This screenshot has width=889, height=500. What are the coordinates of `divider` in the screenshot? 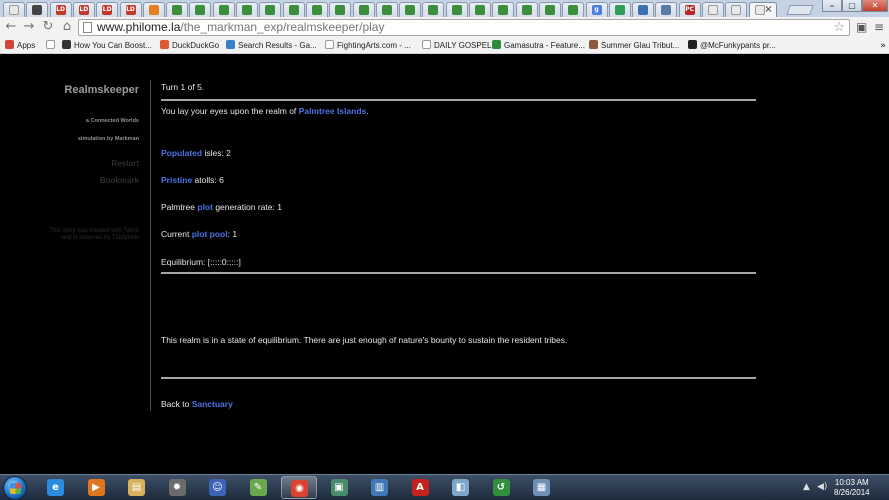 It's located at (458, 273).